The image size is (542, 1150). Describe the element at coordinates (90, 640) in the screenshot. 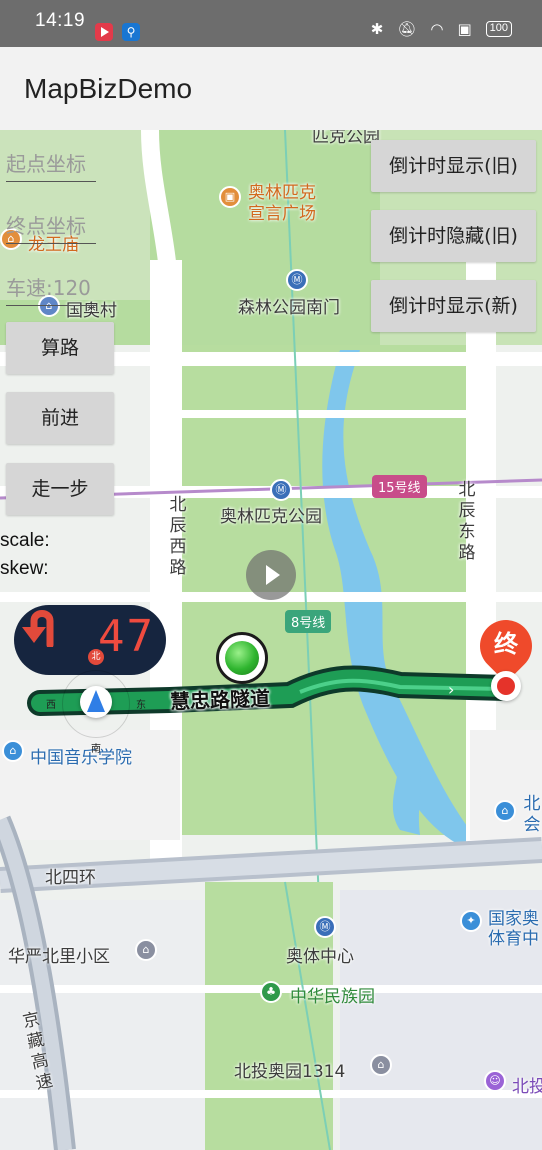

I see `turn-guidance-panel: 北 47` at that location.